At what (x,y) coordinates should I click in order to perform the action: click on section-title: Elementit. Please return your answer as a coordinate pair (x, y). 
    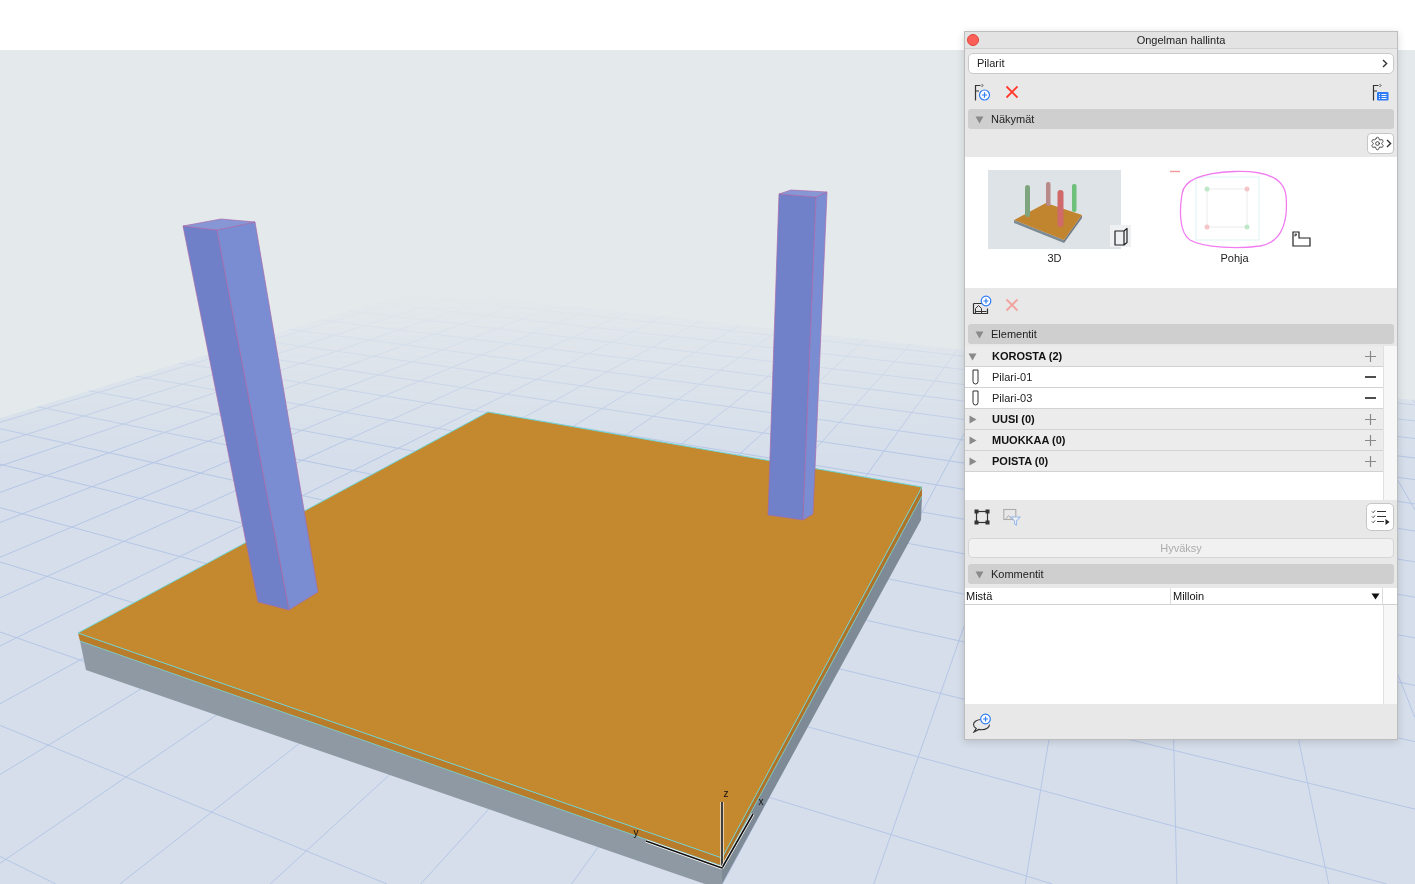
    Looking at the image, I should click on (1014, 334).